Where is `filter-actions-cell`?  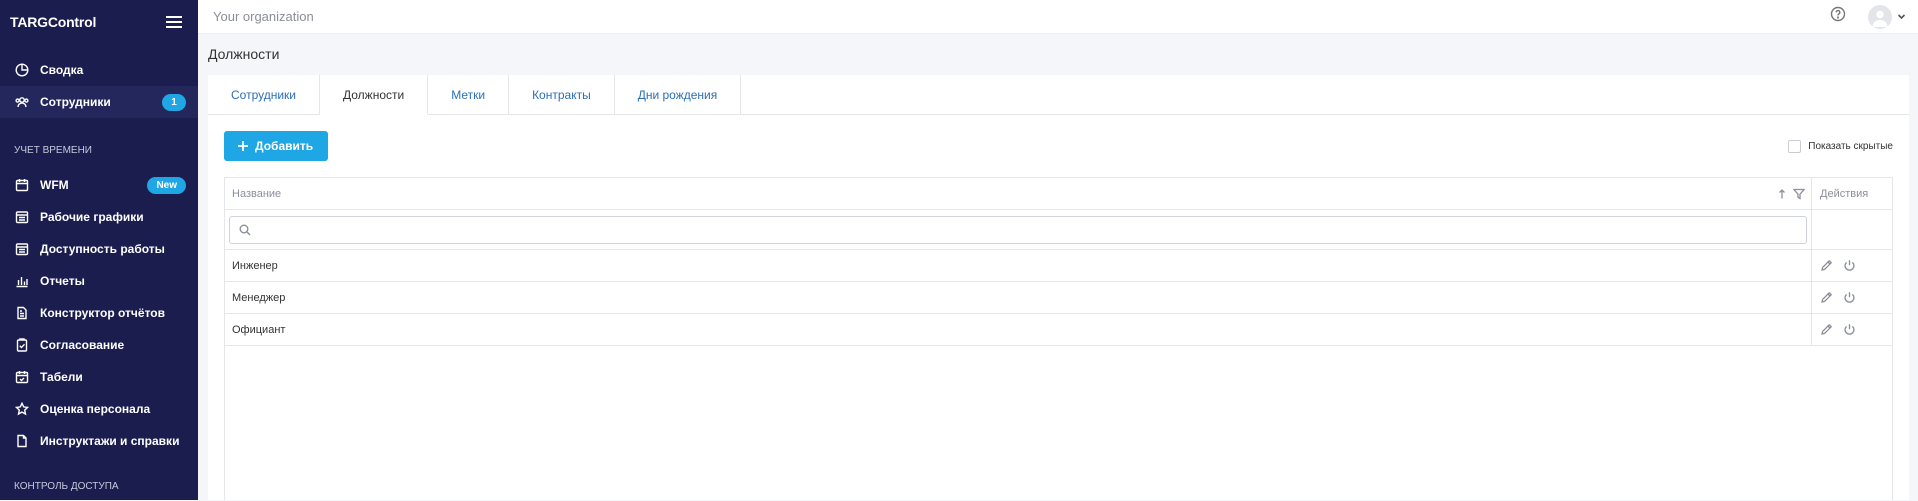
filter-actions-cell is located at coordinates (1852, 229).